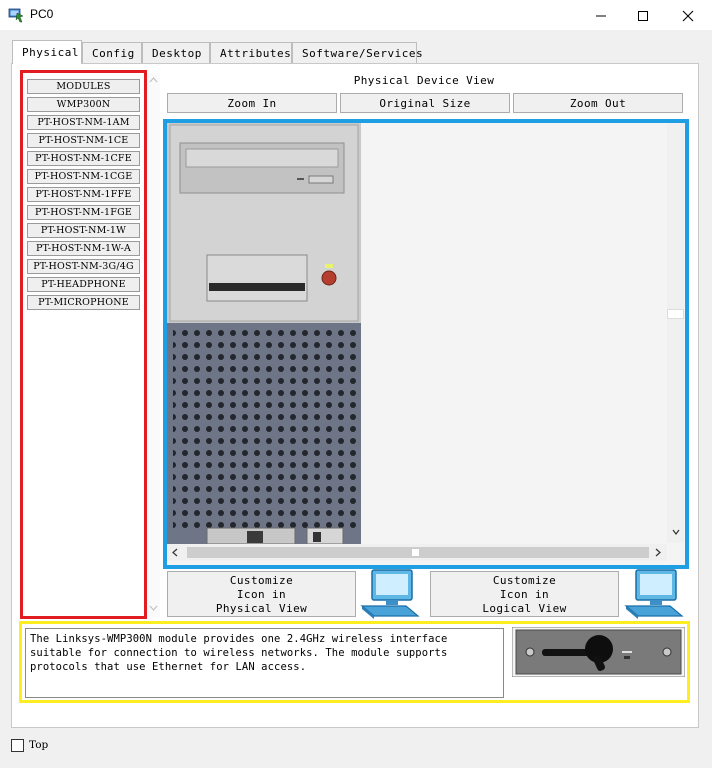 This screenshot has width=712, height=768. I want to click on module-item-pt-host-nm-1cfe: PT-HOST-NM-1CFE, so click(83, 158).